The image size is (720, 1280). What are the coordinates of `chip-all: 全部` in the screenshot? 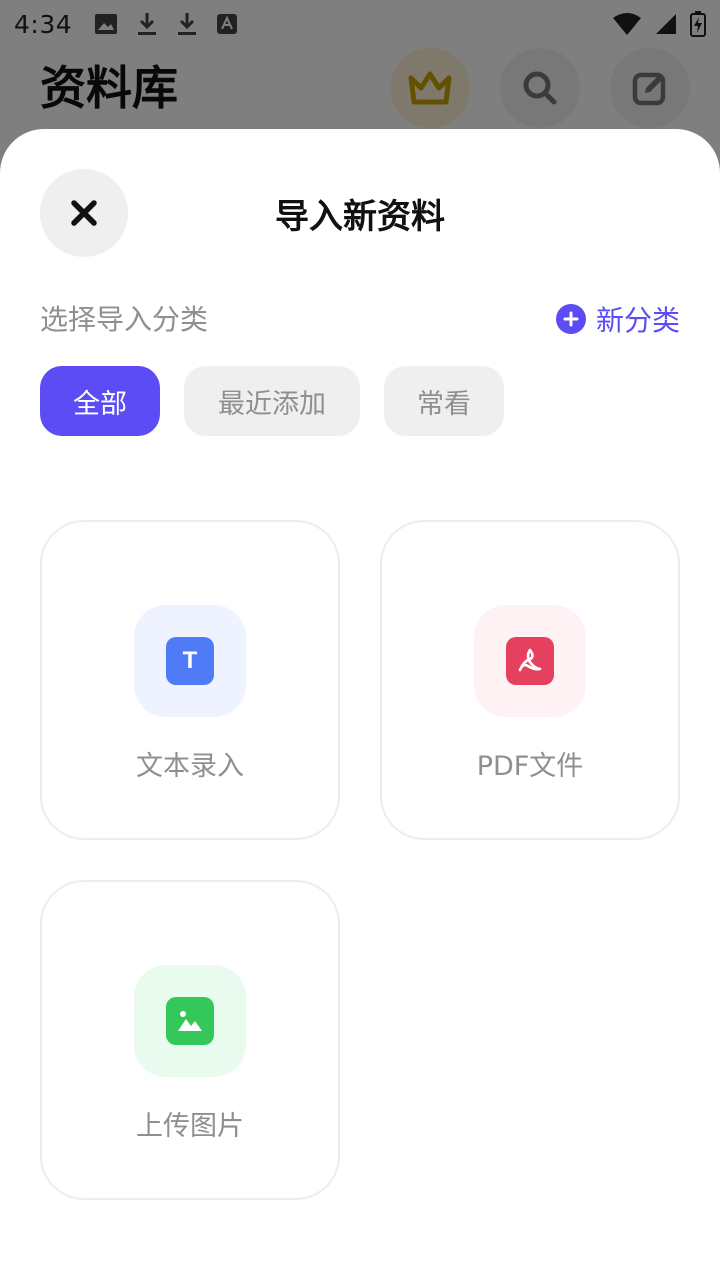 It's located at (100, 401).